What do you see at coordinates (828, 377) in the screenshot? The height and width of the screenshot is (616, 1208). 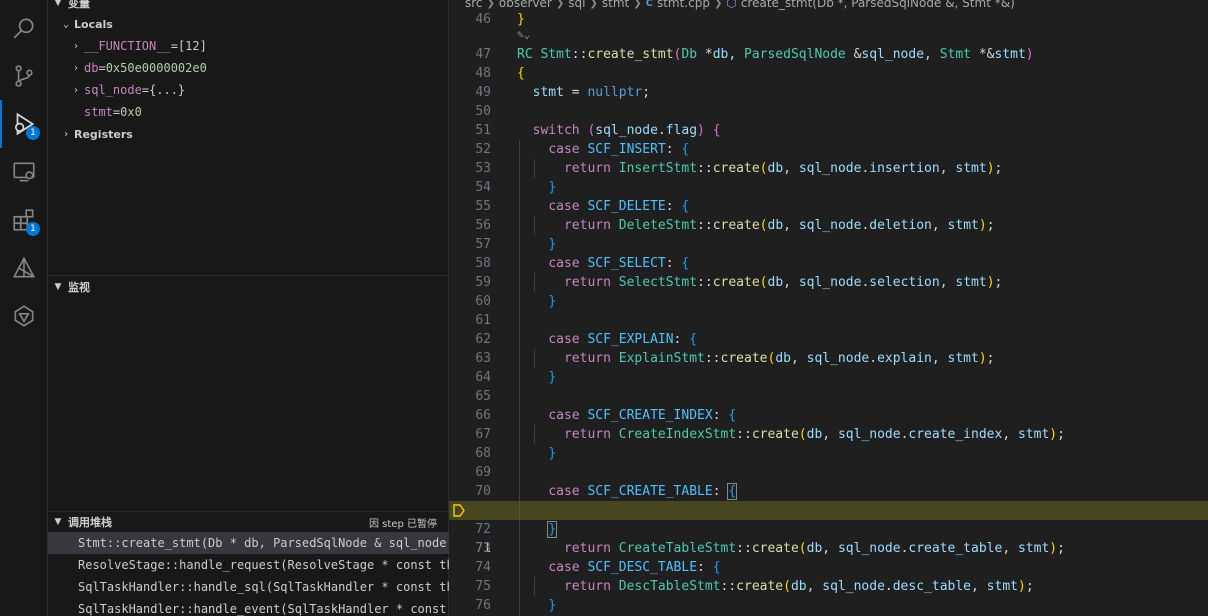 I see `code-line: 64 }` at bounding box center [828, 377].